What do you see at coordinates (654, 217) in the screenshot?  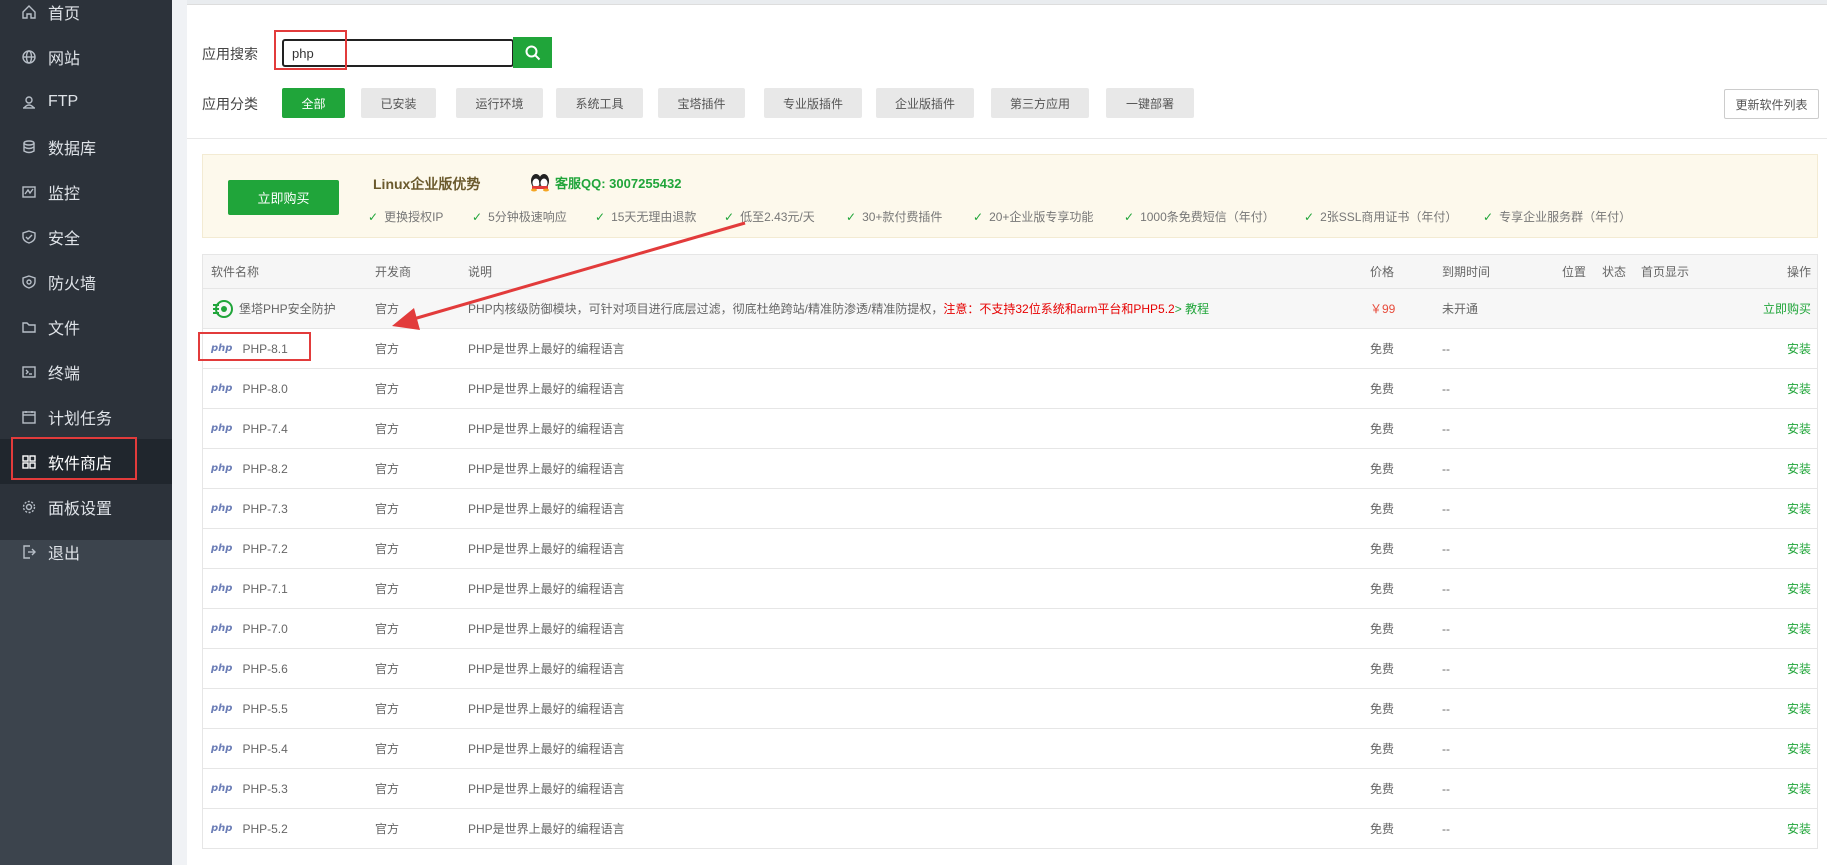 I see `promo-feature-text: 15天无理由退款` at bounding box center [654, 217].